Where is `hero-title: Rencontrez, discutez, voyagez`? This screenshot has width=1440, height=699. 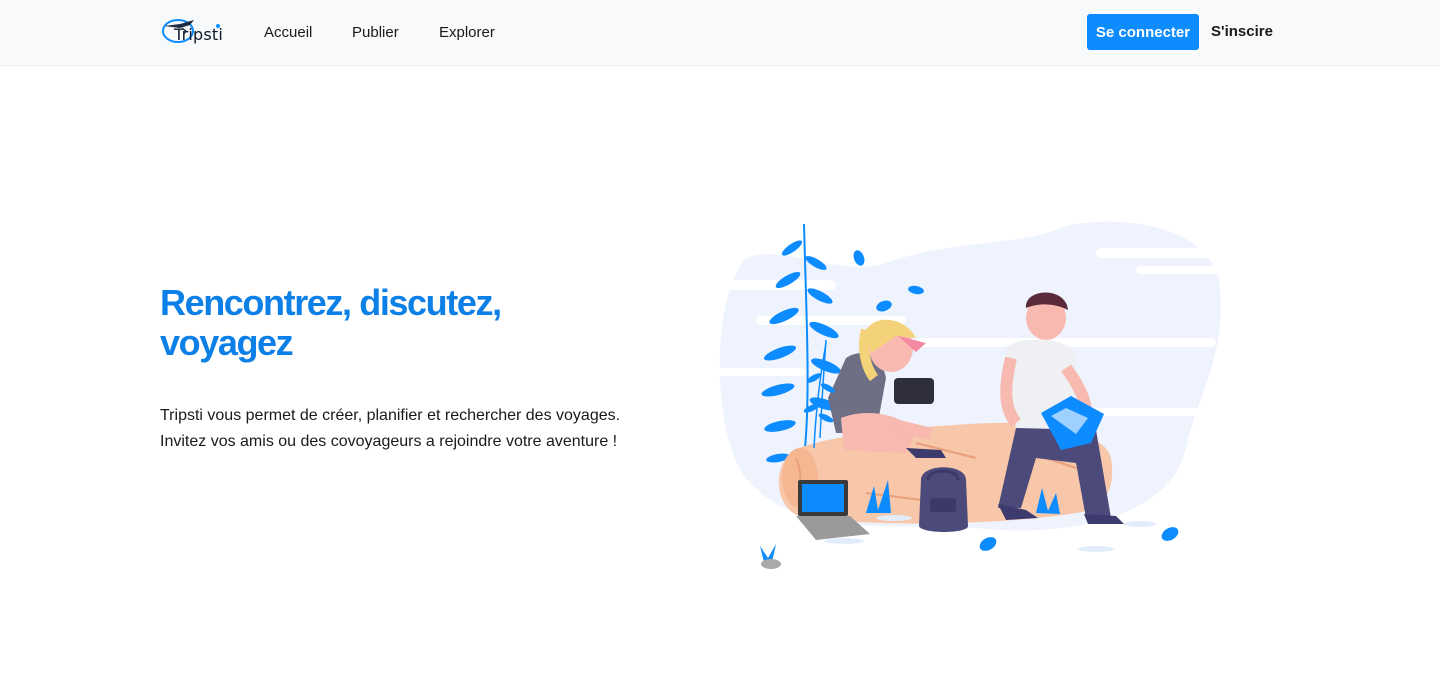
hero-title: Rencontrez, discutez, voyagez is located at coordinates (331, 322).